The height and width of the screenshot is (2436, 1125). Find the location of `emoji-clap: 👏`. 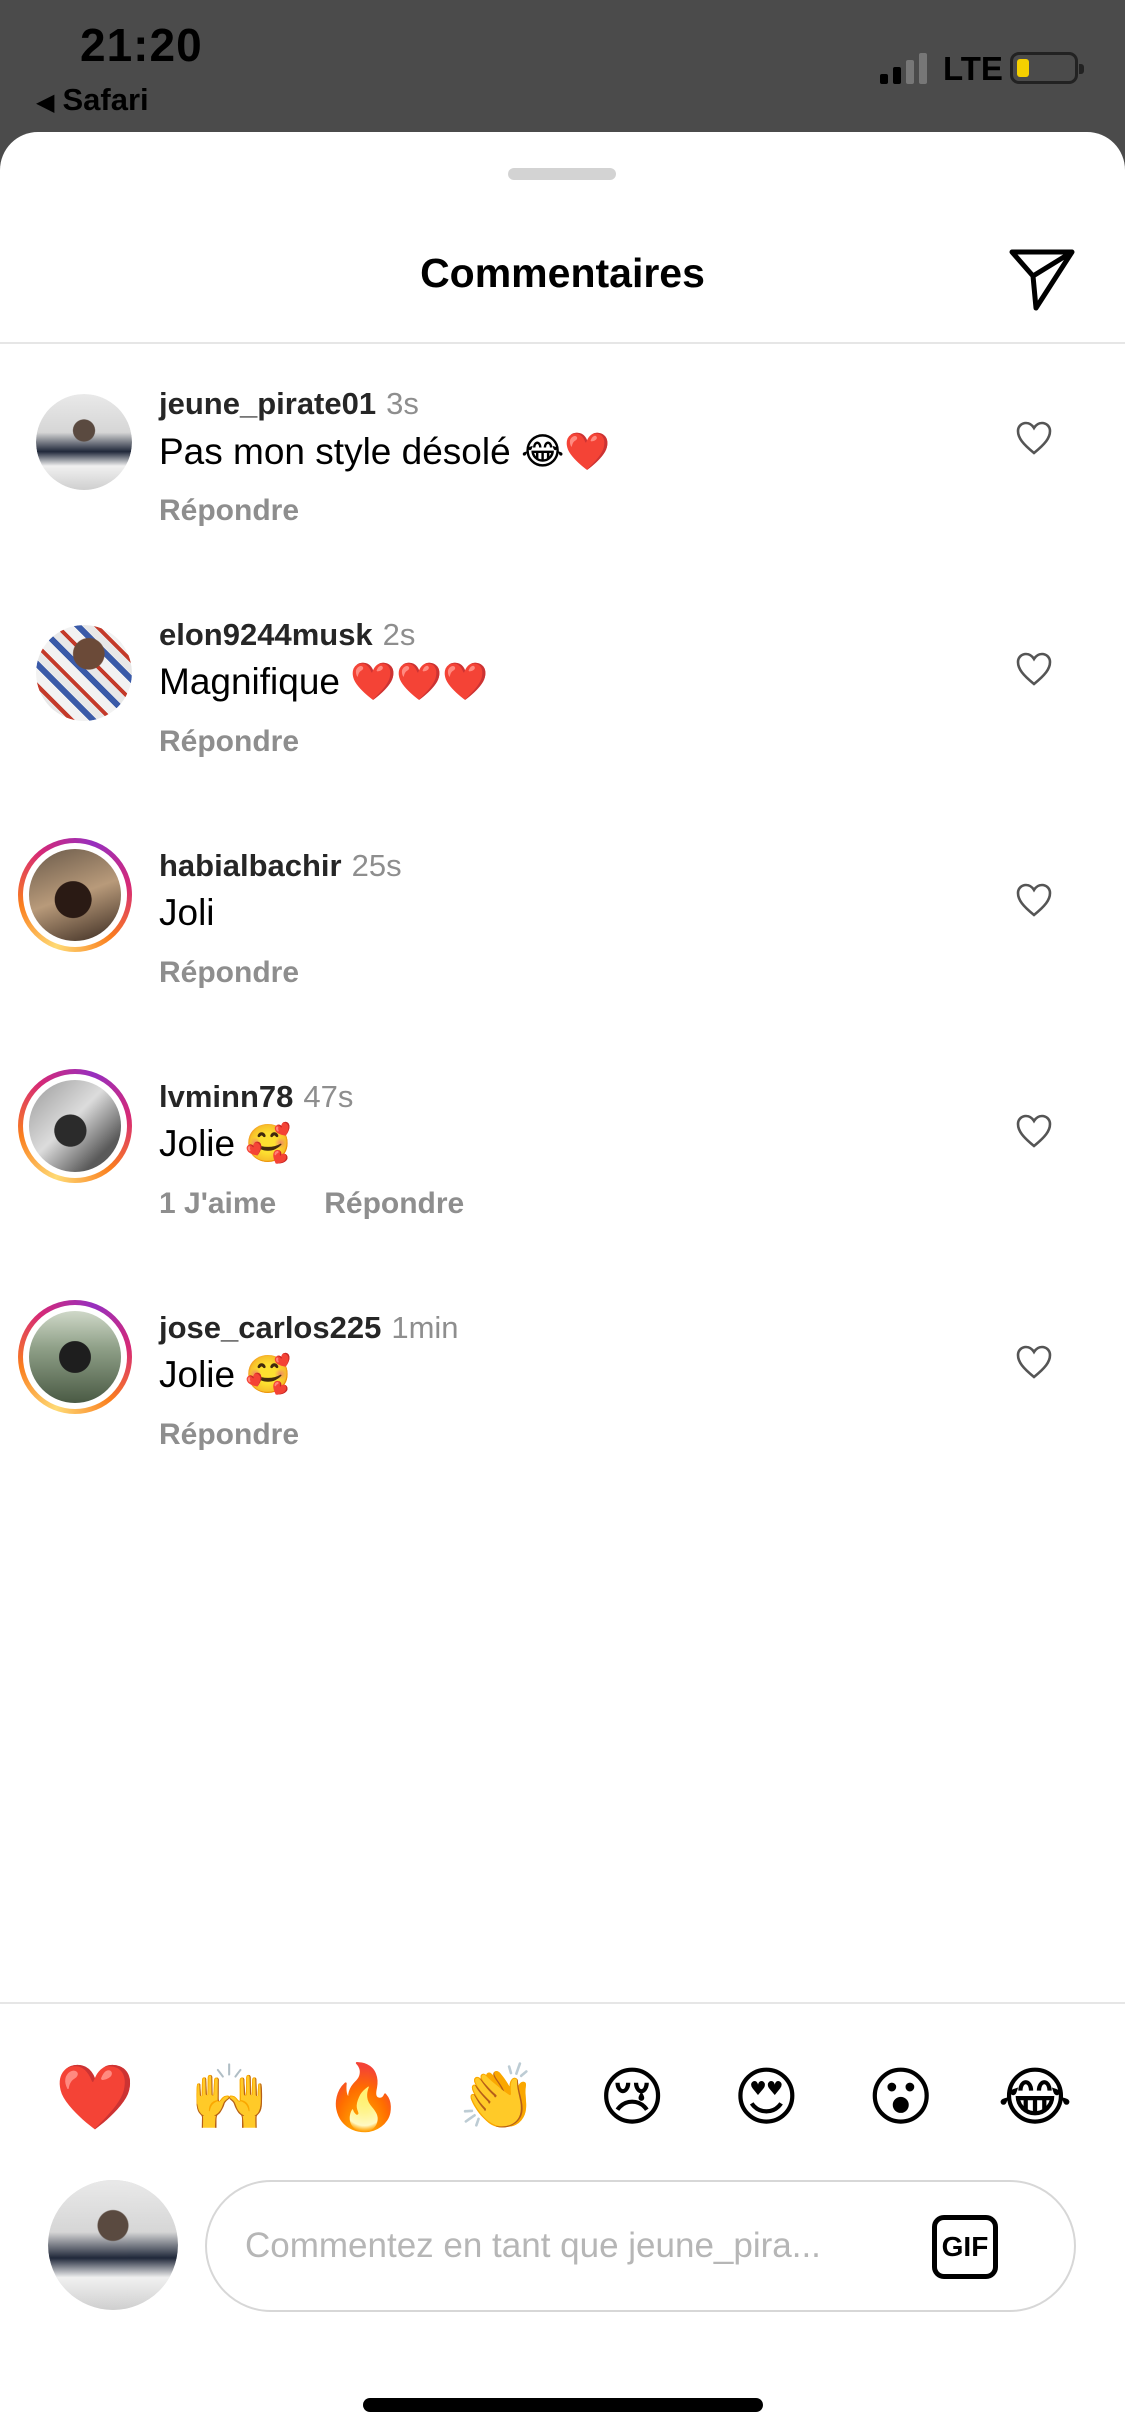

emoji-clap: 👏 is located at coordinates (498, 2097).